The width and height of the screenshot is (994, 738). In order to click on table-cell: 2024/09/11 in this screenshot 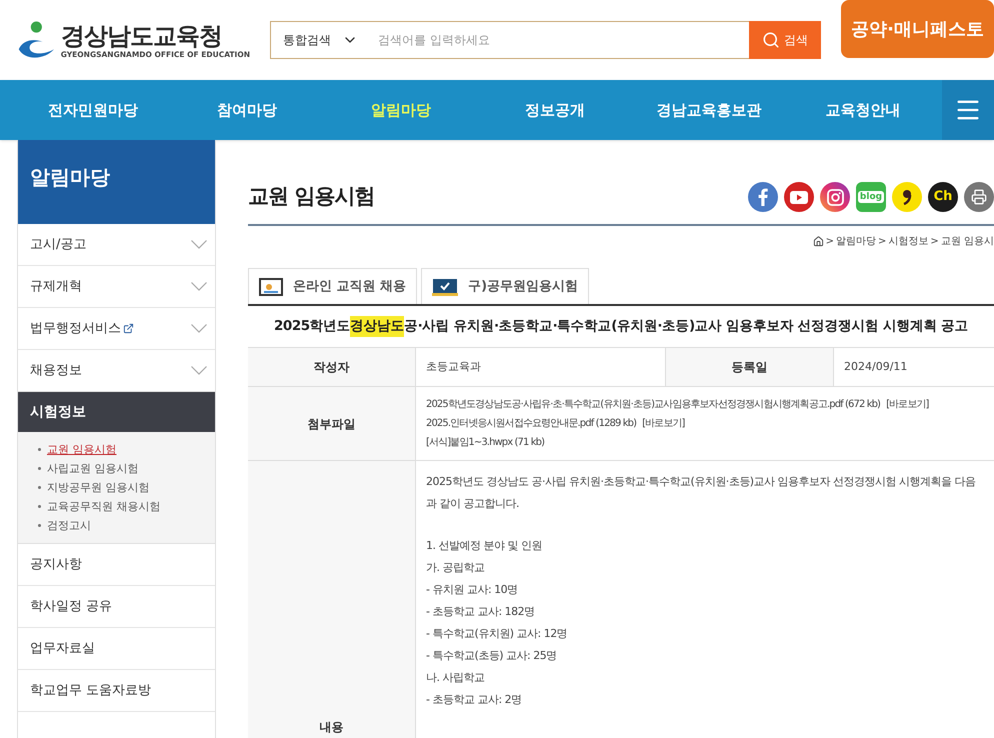, I will do `click(913, 367)`.